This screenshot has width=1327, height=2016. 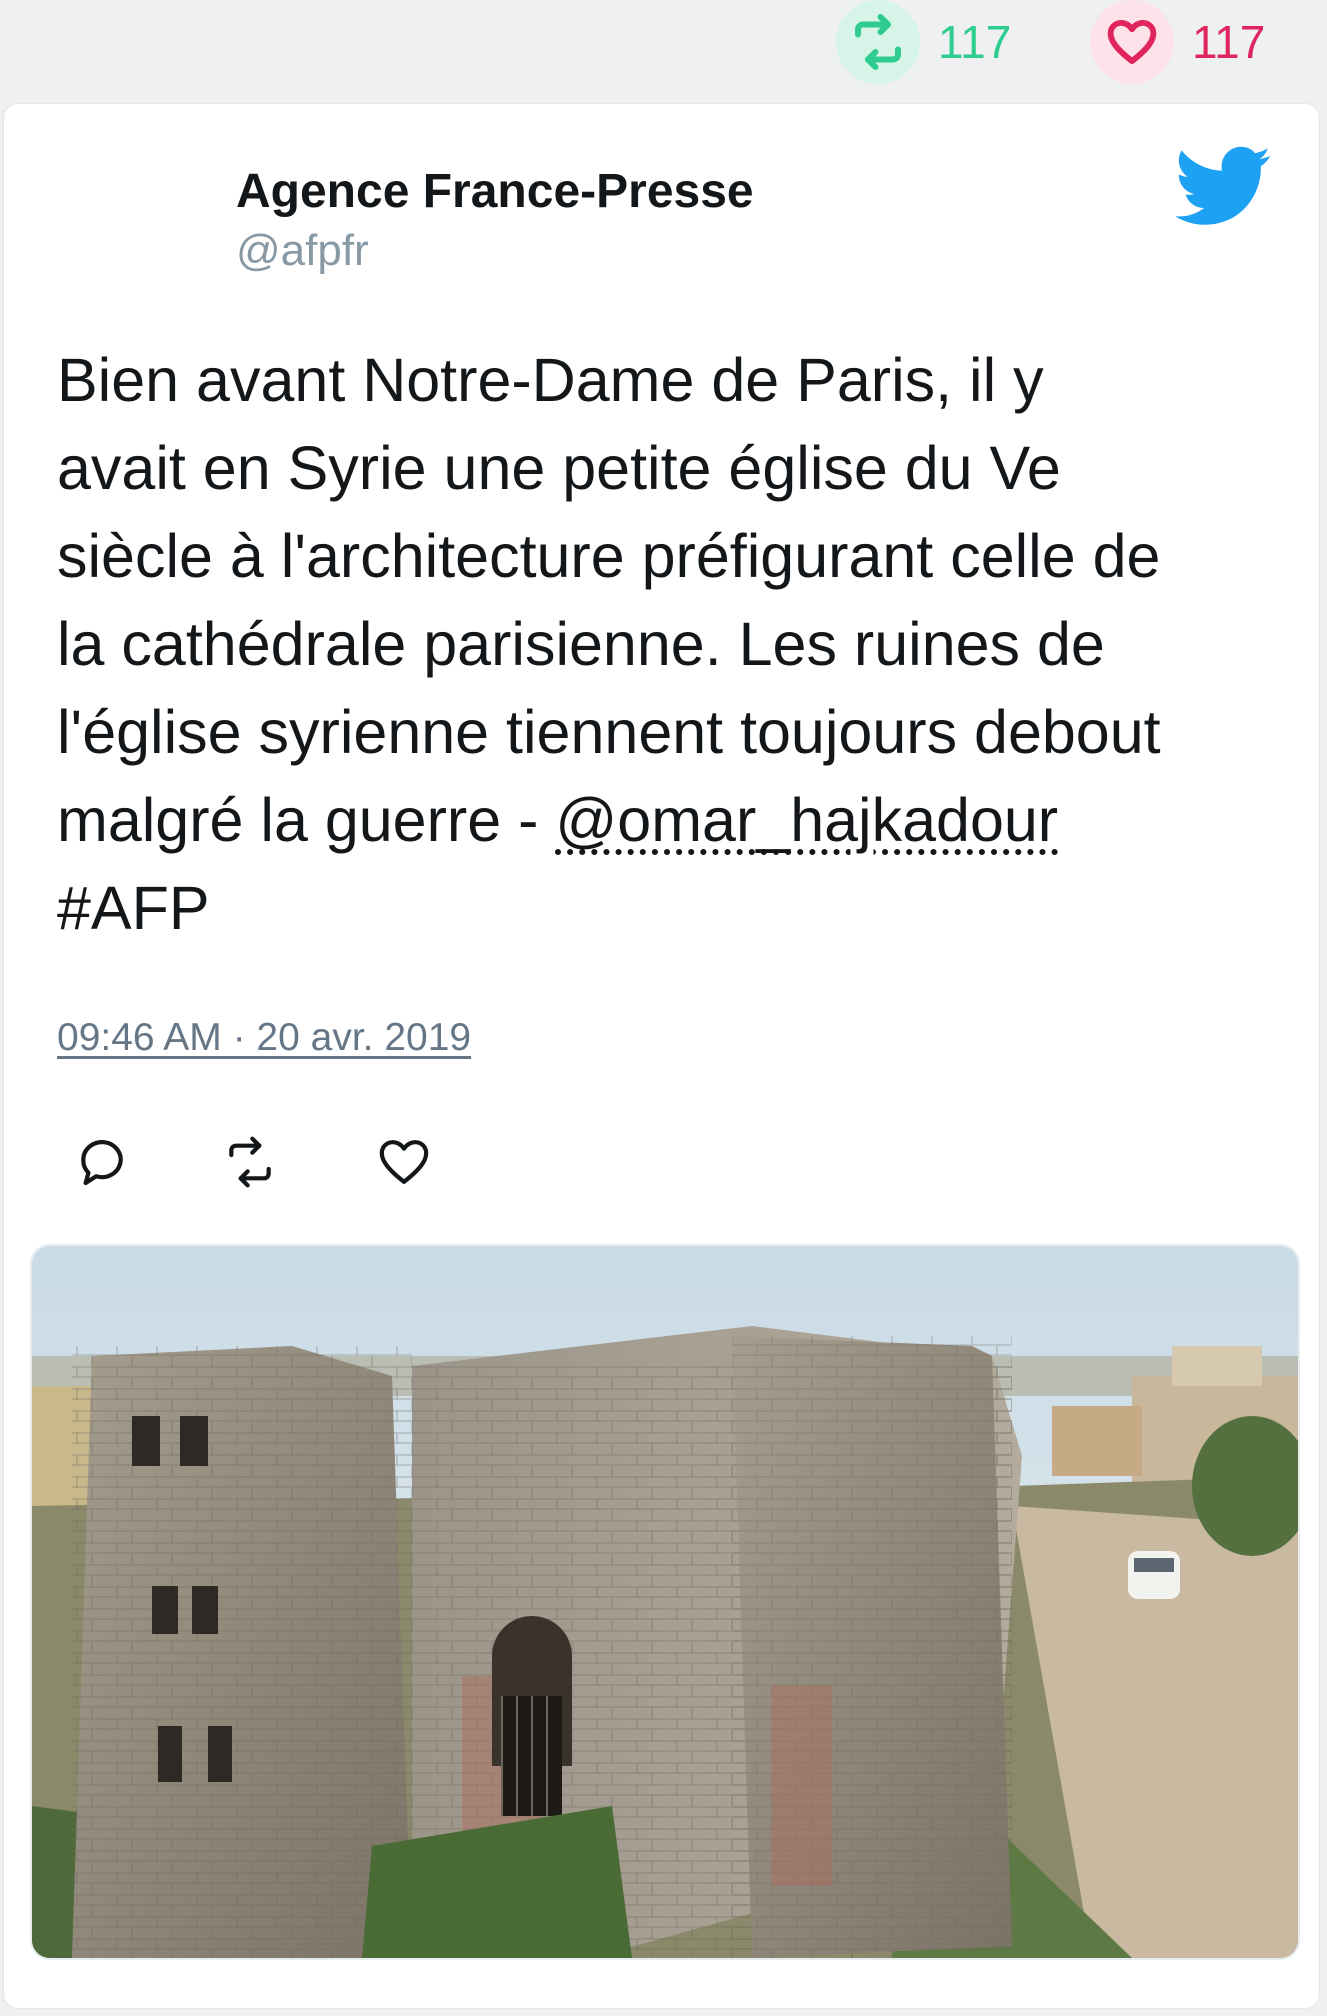 I want to click on reply-icon, so click(x=102, y=1162).